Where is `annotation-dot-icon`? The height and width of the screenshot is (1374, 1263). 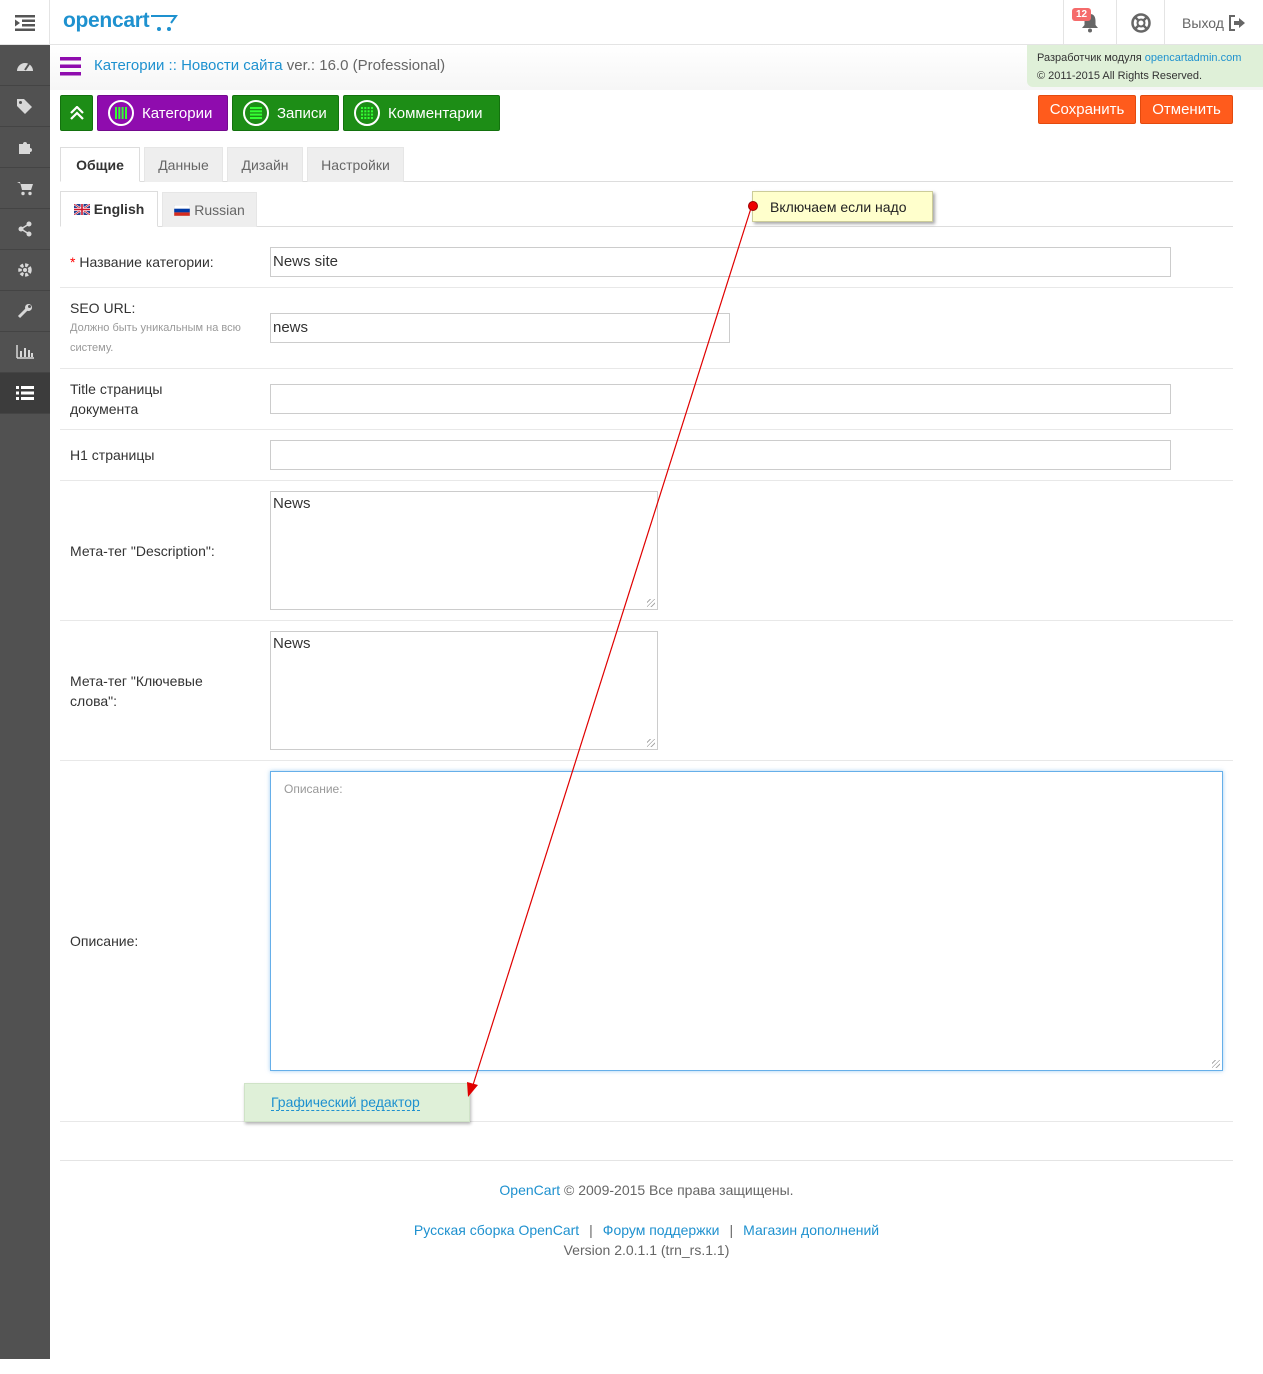
annotation-dot-icon is located at coordinates (753, 206).